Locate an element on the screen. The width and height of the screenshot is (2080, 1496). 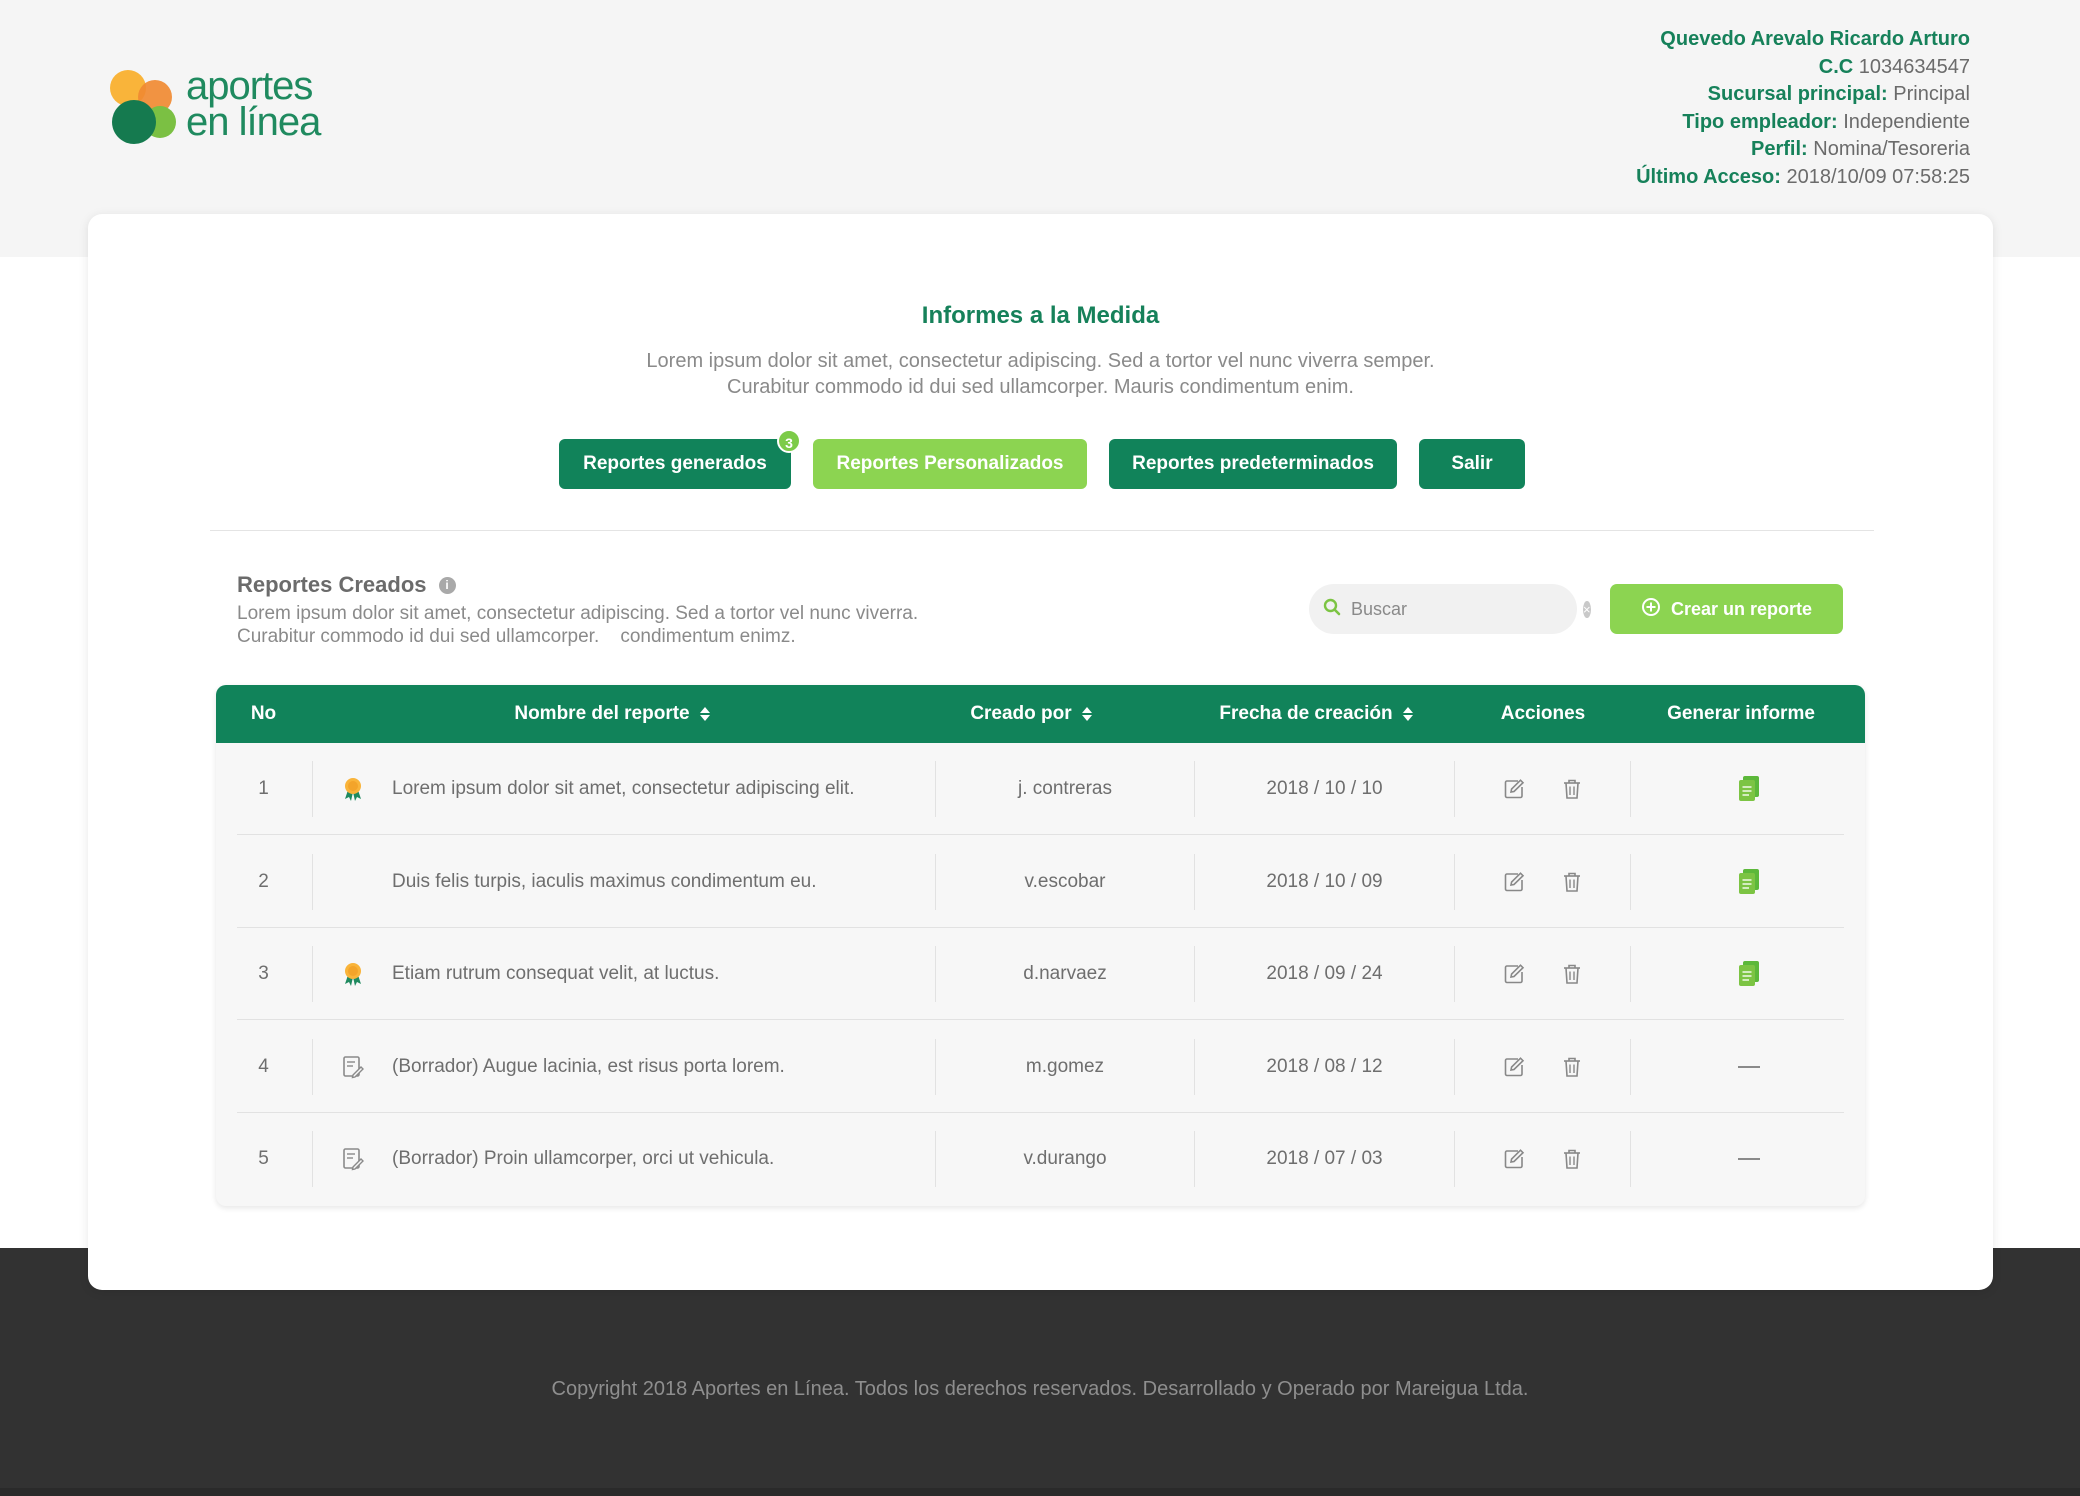
section-header: Reportes Creados i is located at coordinates (346, 585).